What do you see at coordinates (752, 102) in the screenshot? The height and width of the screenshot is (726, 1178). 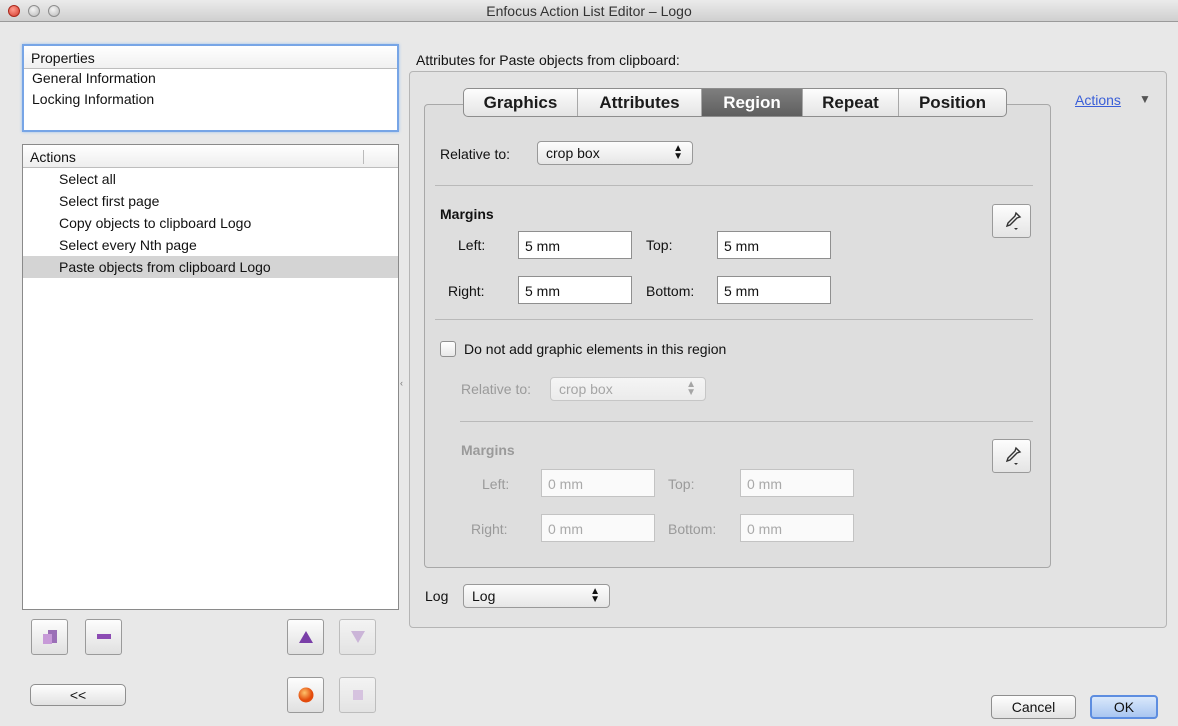 I see `tab-region: Region` at bounding box center [752, 102].